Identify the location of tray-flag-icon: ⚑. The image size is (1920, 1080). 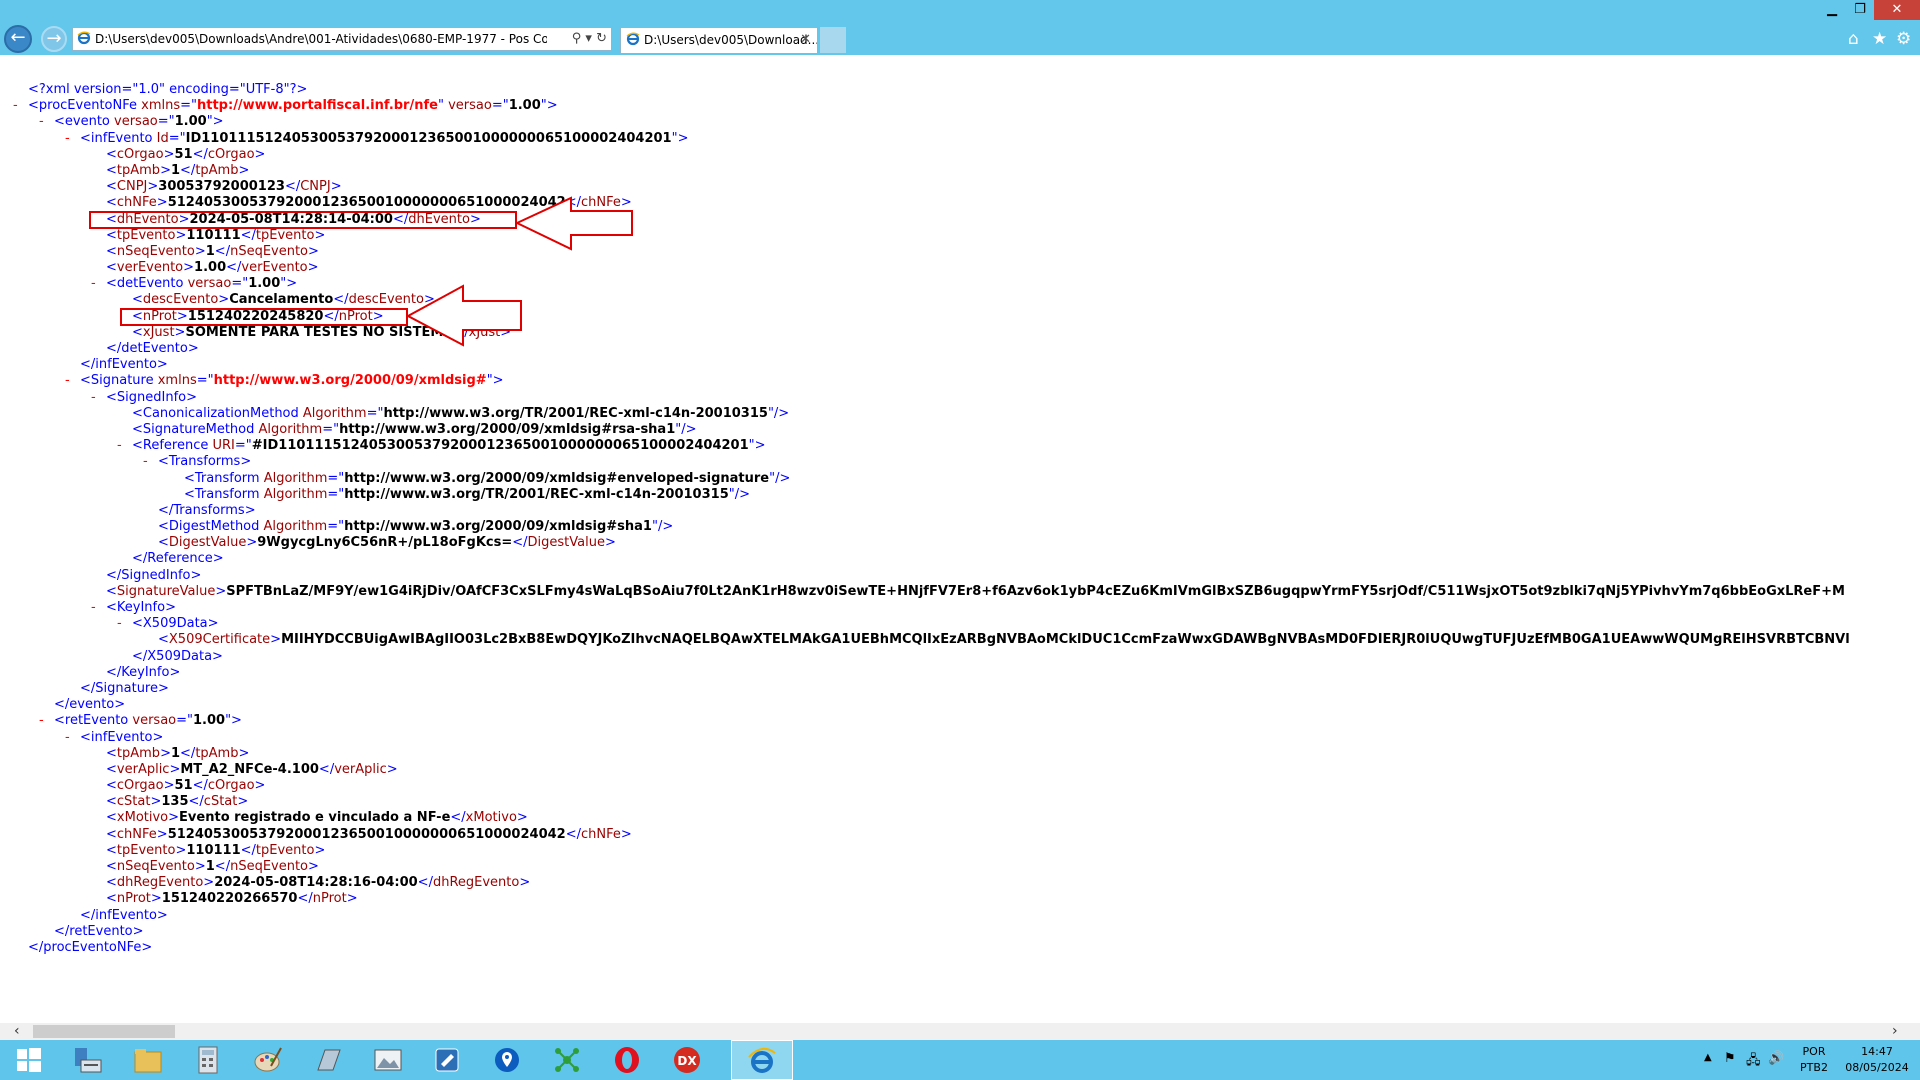
(1730, 1058).